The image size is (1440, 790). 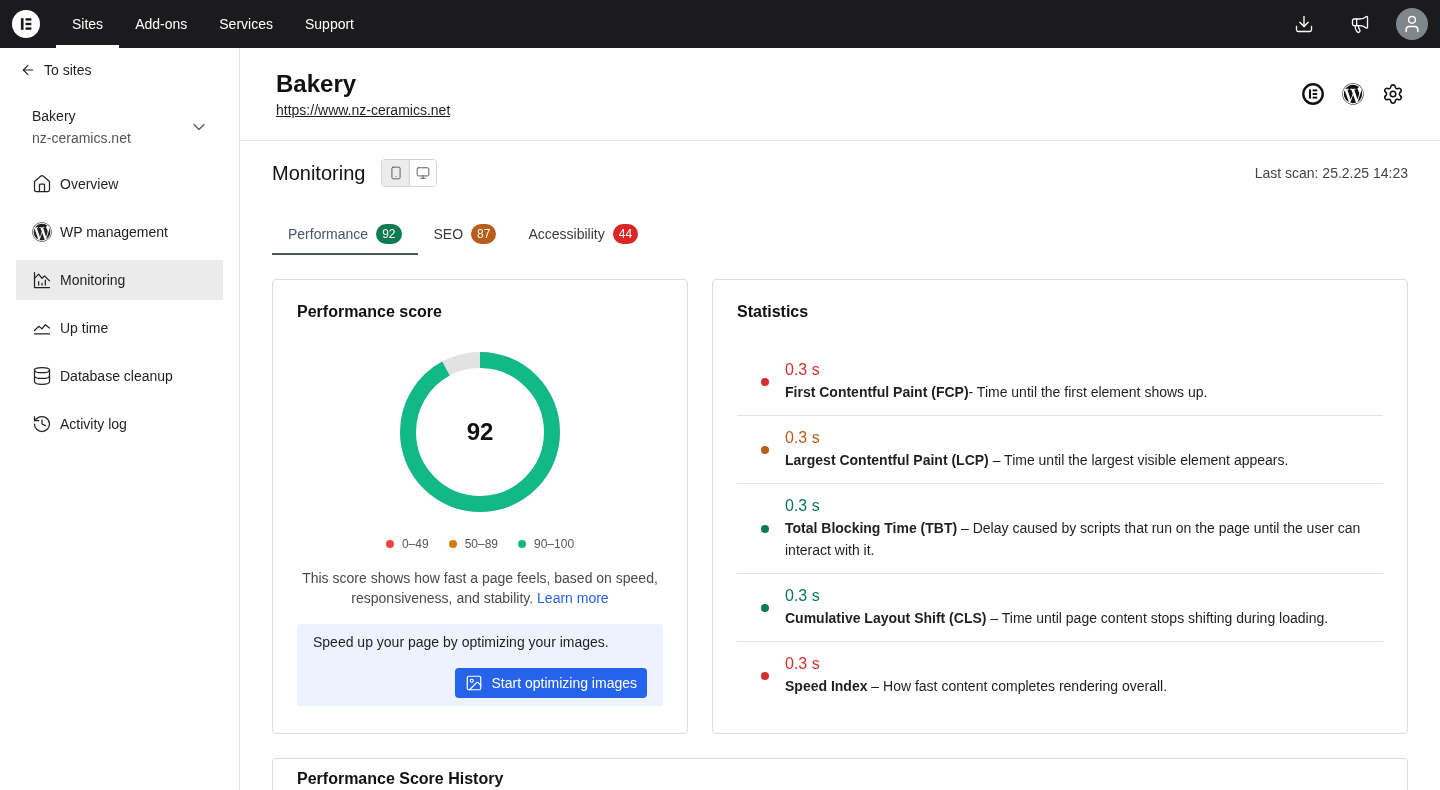 I want to click on settings-icon, so click(x=1393, y=94).